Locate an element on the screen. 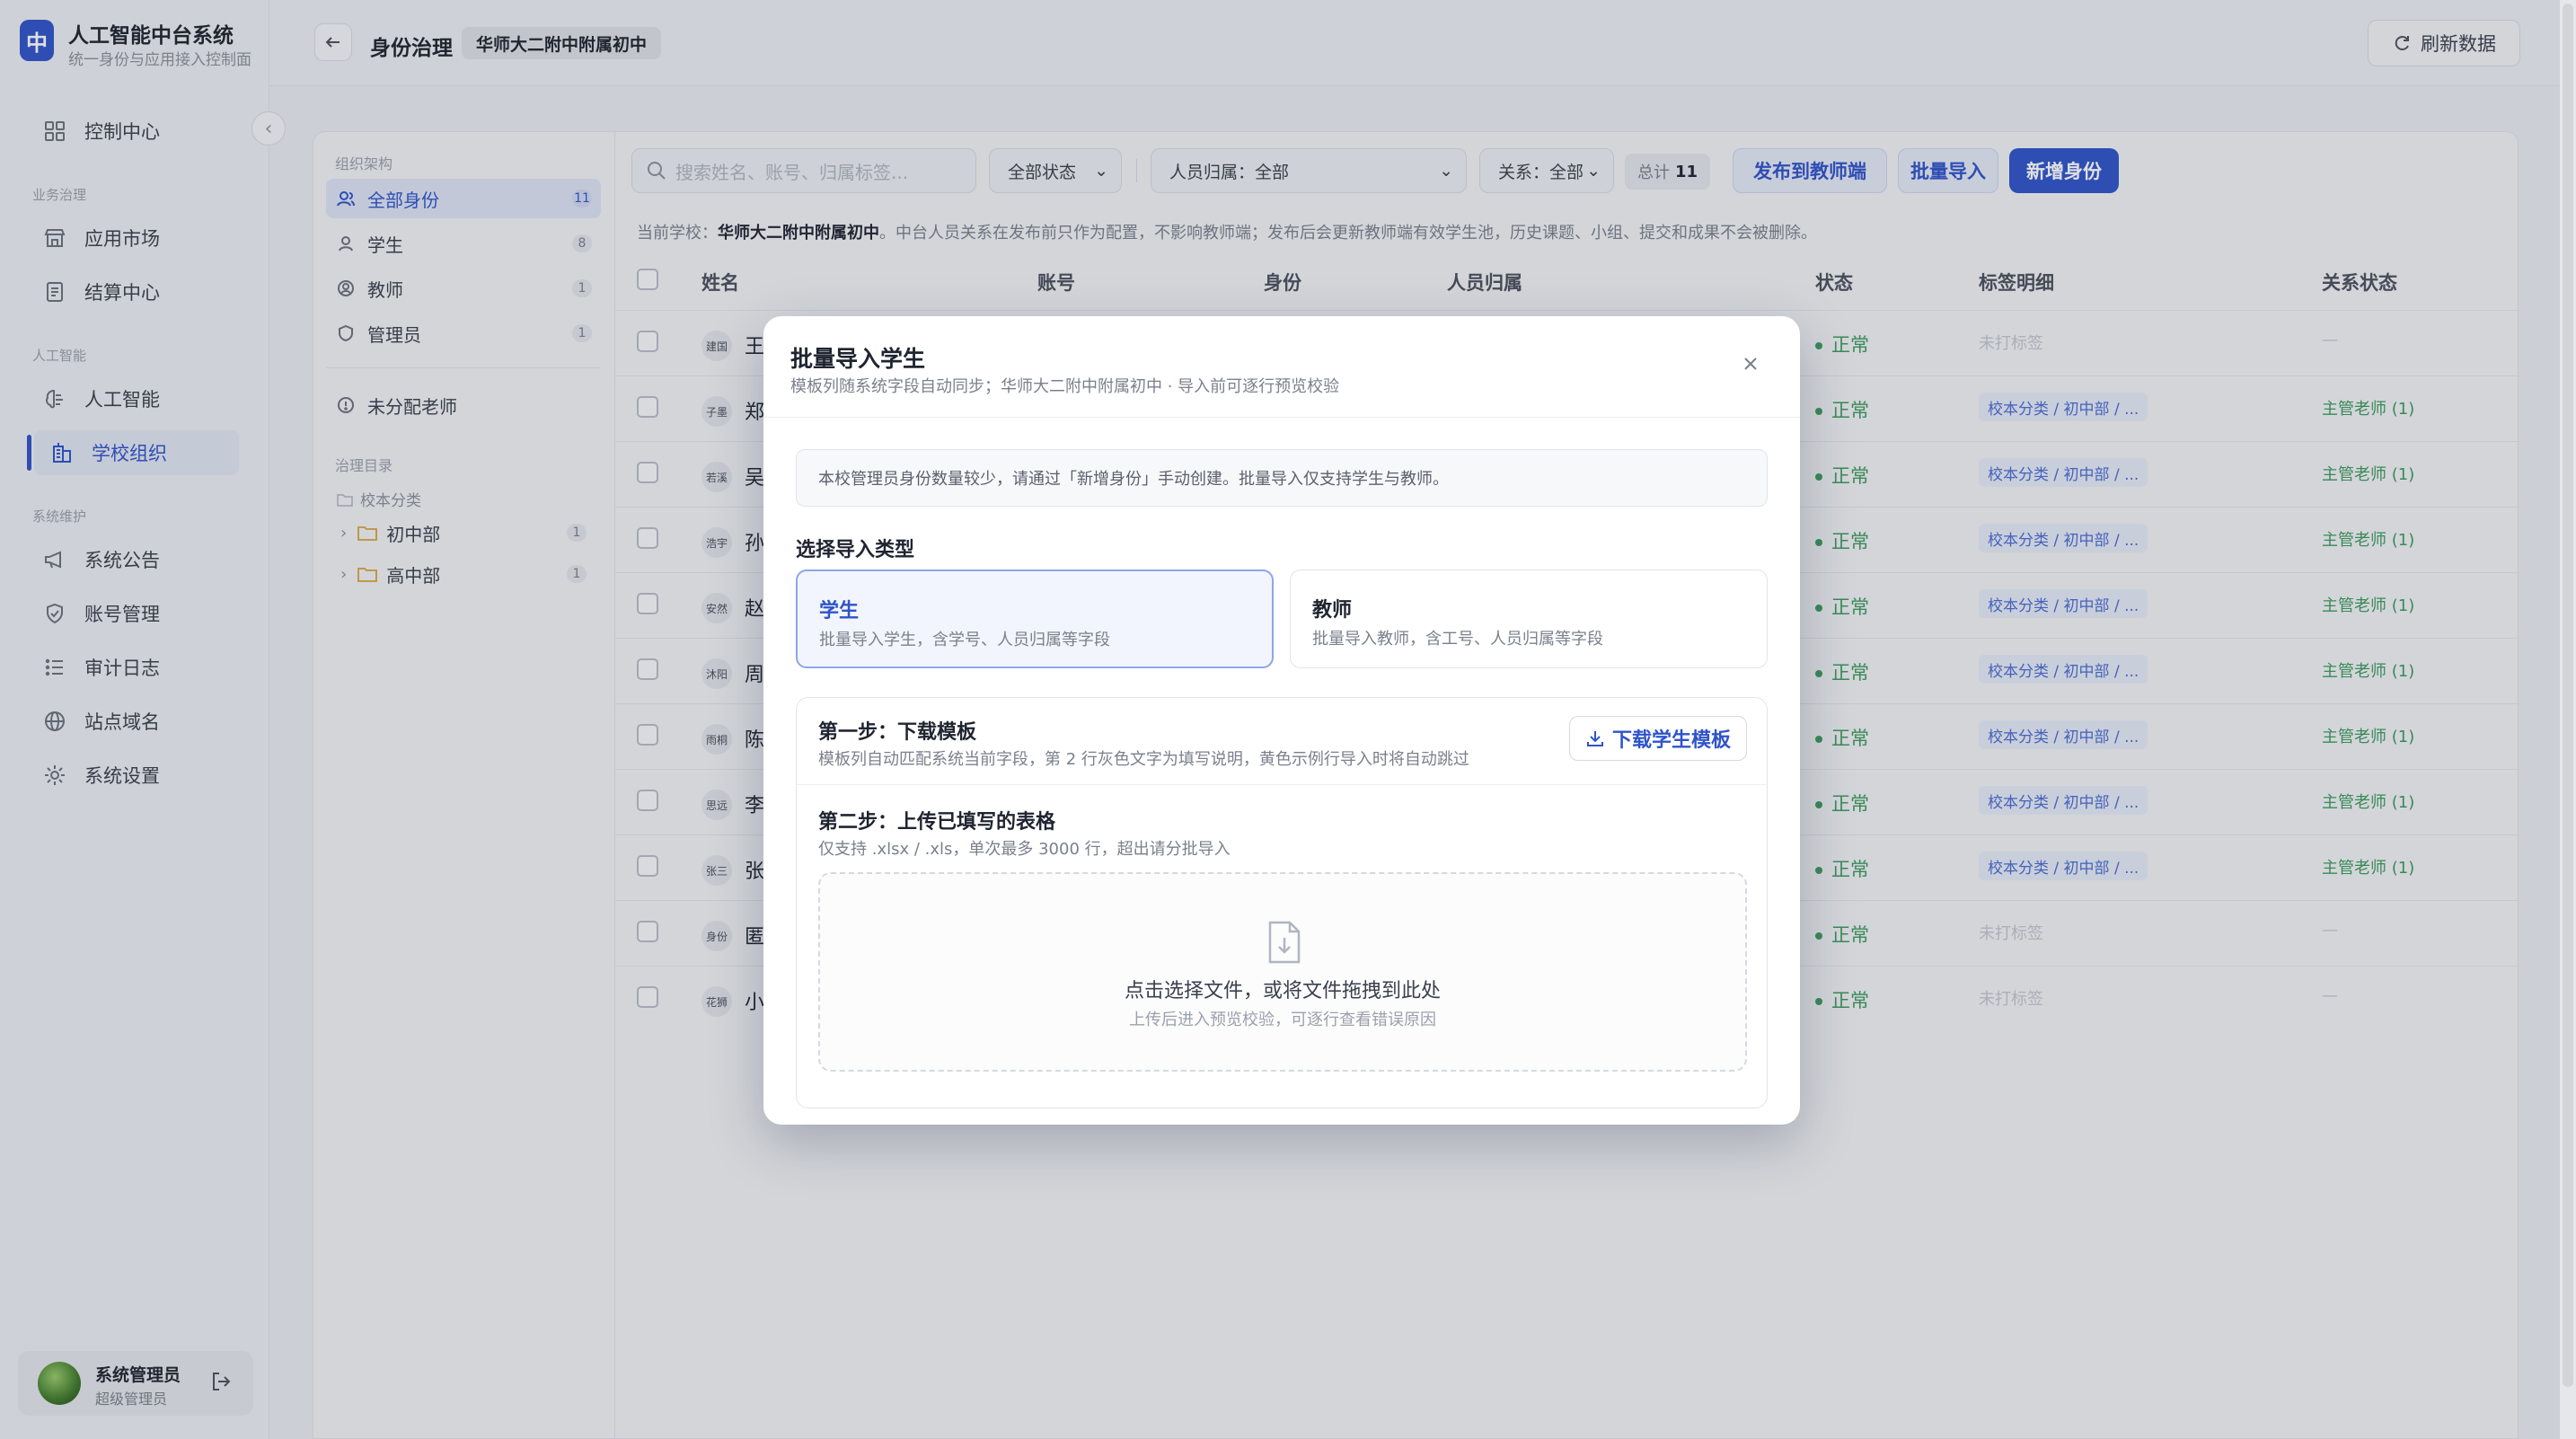  dropzone-subtext: 上传后进入预览校验，可逐行查看错误原因 is located at coordinates (1282, 1020).